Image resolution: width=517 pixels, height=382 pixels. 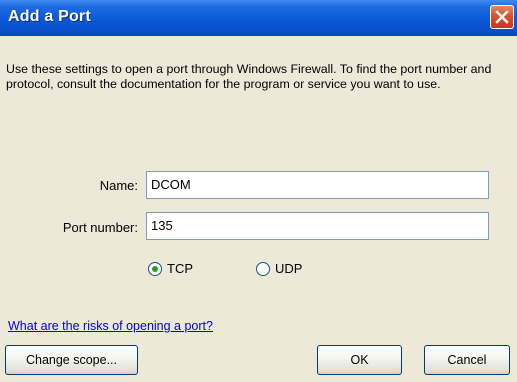 What do you see at coordinates (317, 185) in the screenshot?
I see `name-field: DCOM` at bounding box center [317, 185].